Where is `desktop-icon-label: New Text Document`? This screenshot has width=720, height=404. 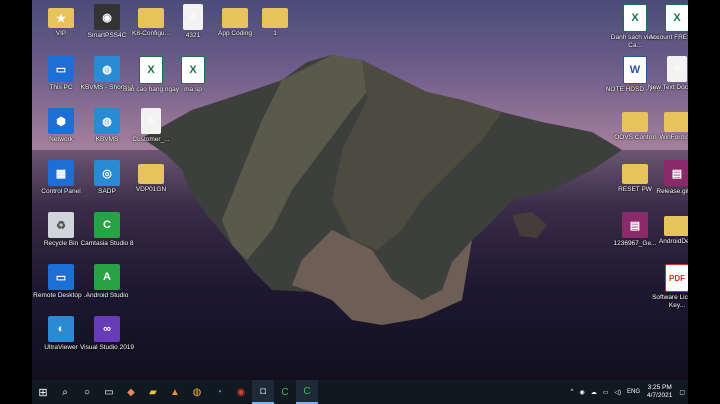
desktop-icon-label: New Text Document is located at coordinates (667, 87).